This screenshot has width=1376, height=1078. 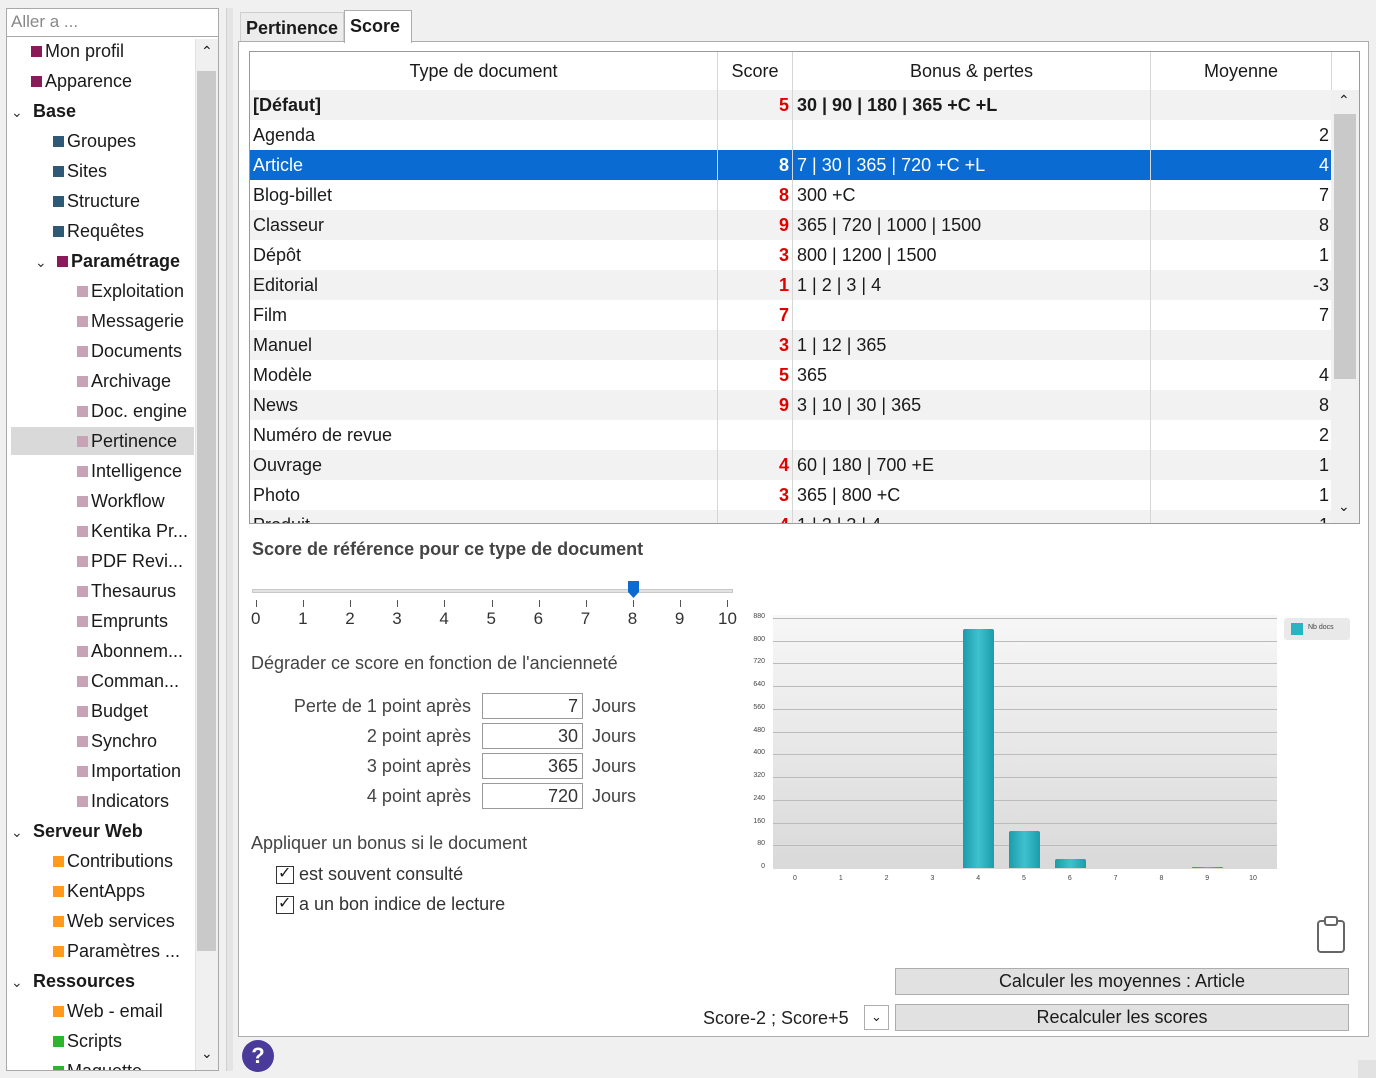 I want to click on sidebar-item: Emprunts, so click(x=122, y=621).